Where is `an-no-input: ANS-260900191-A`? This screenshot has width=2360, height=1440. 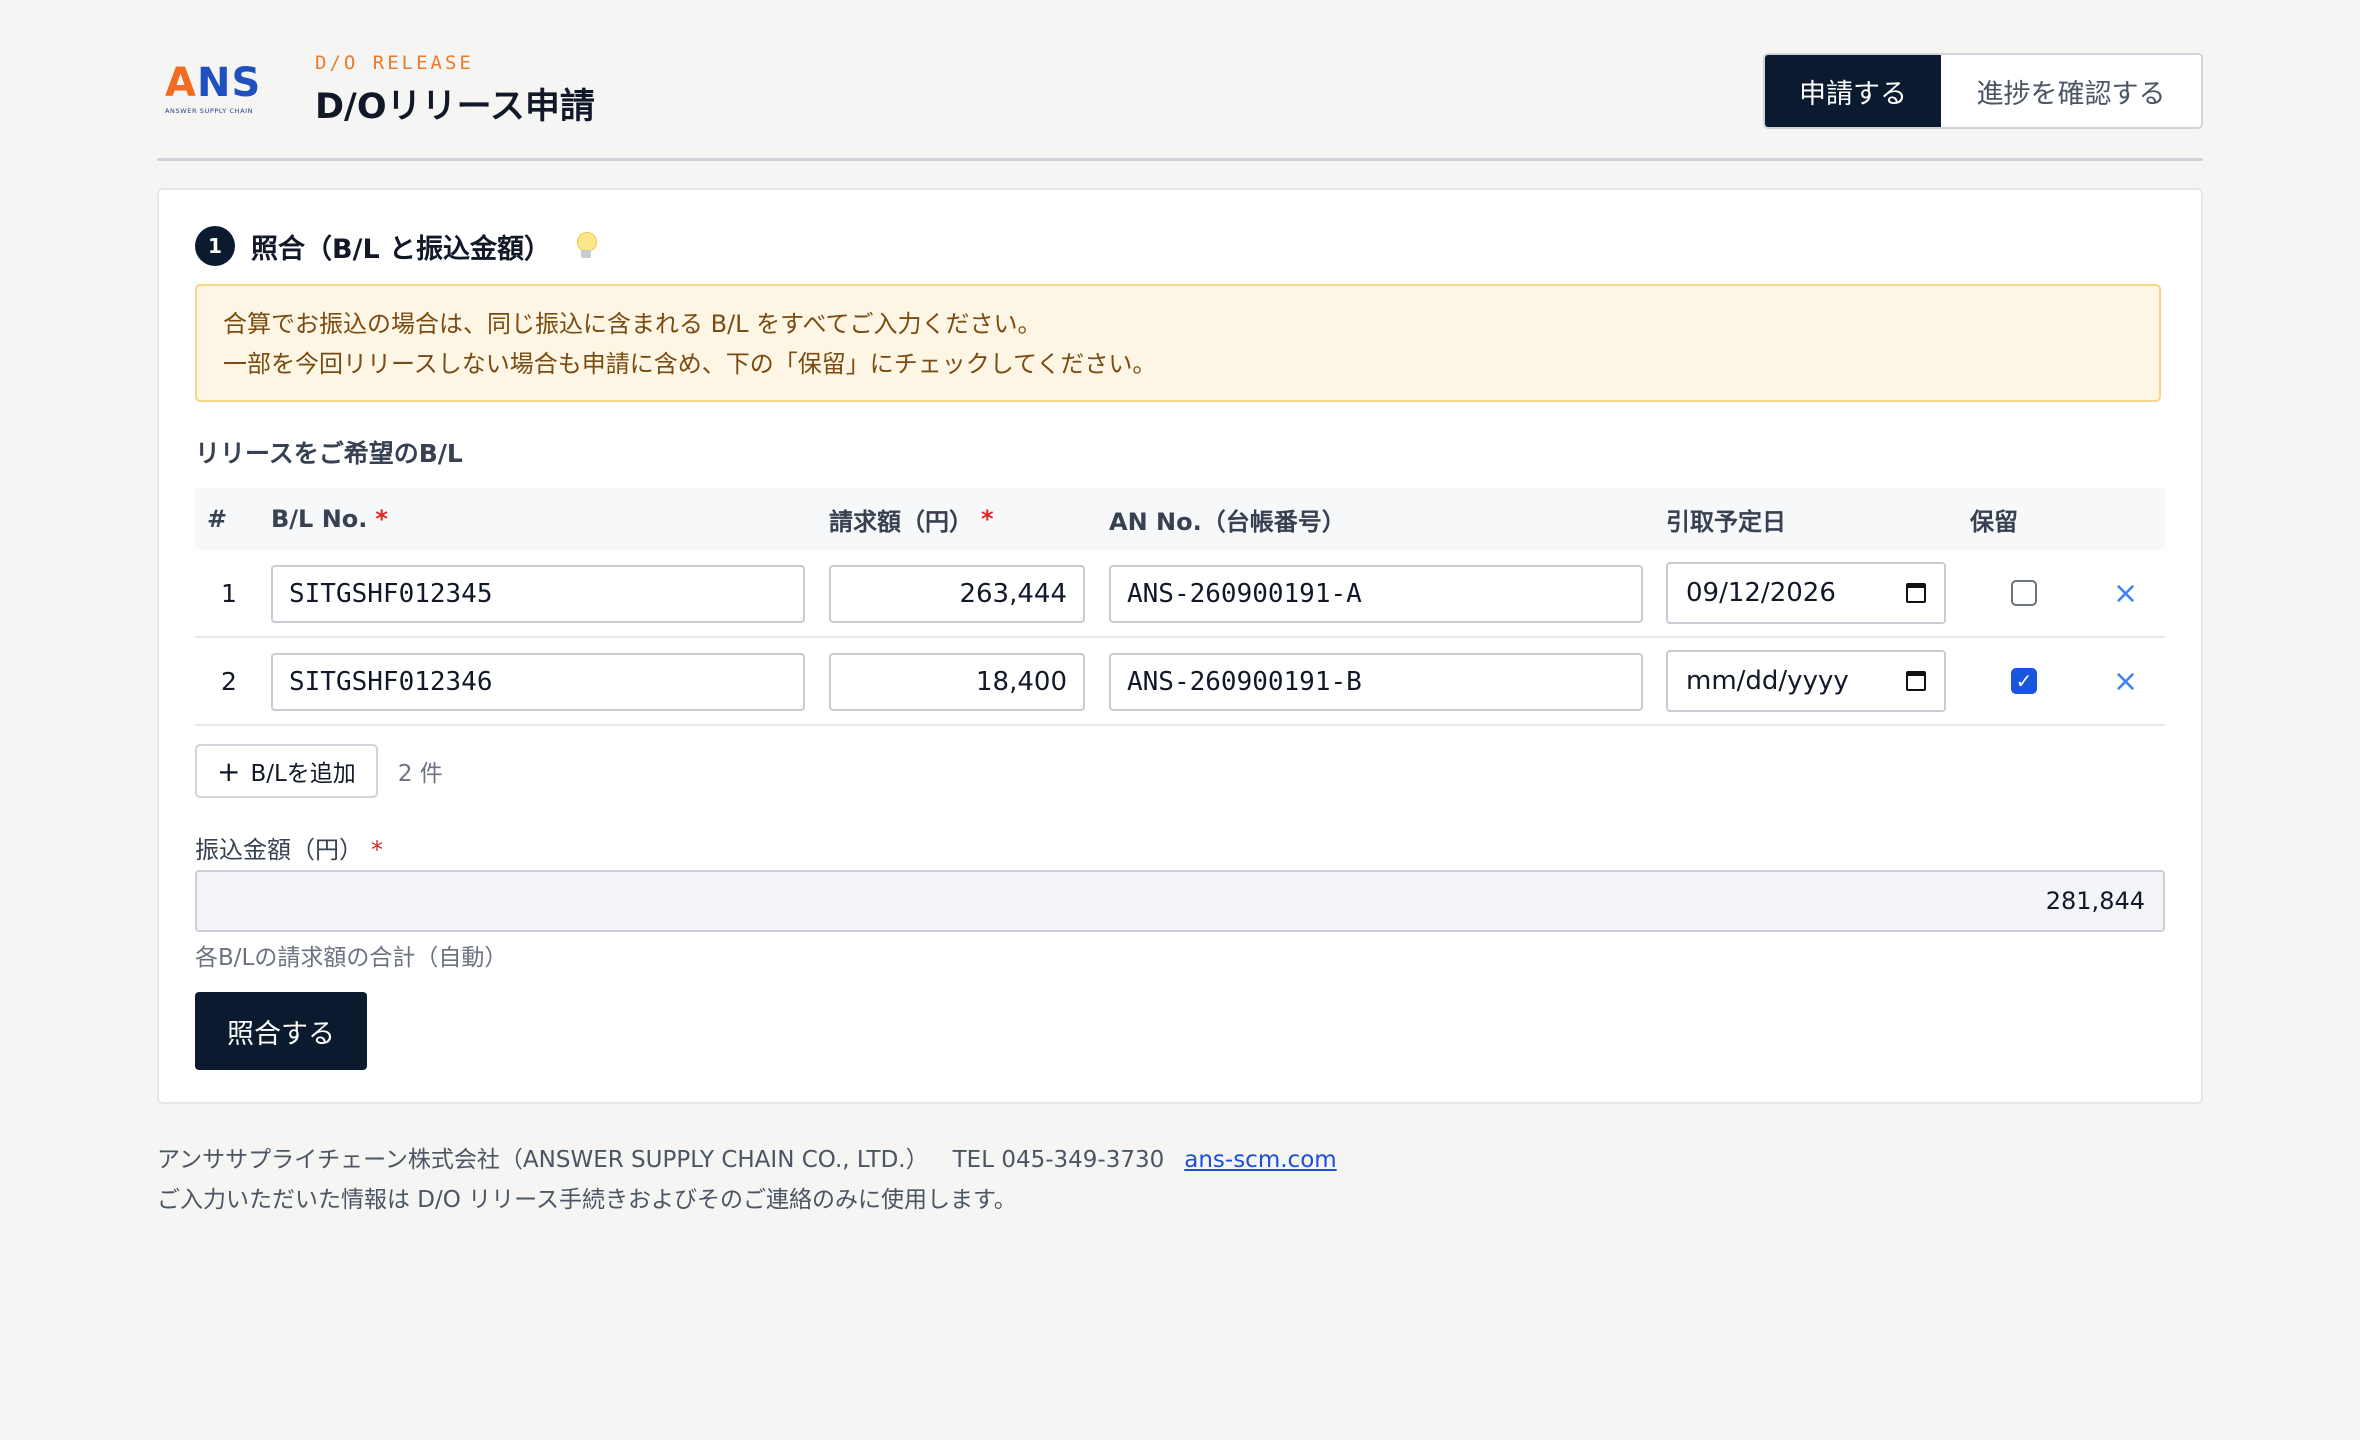 an-no-input: ANS-260900191-A is located at coordinates (1376, 594).